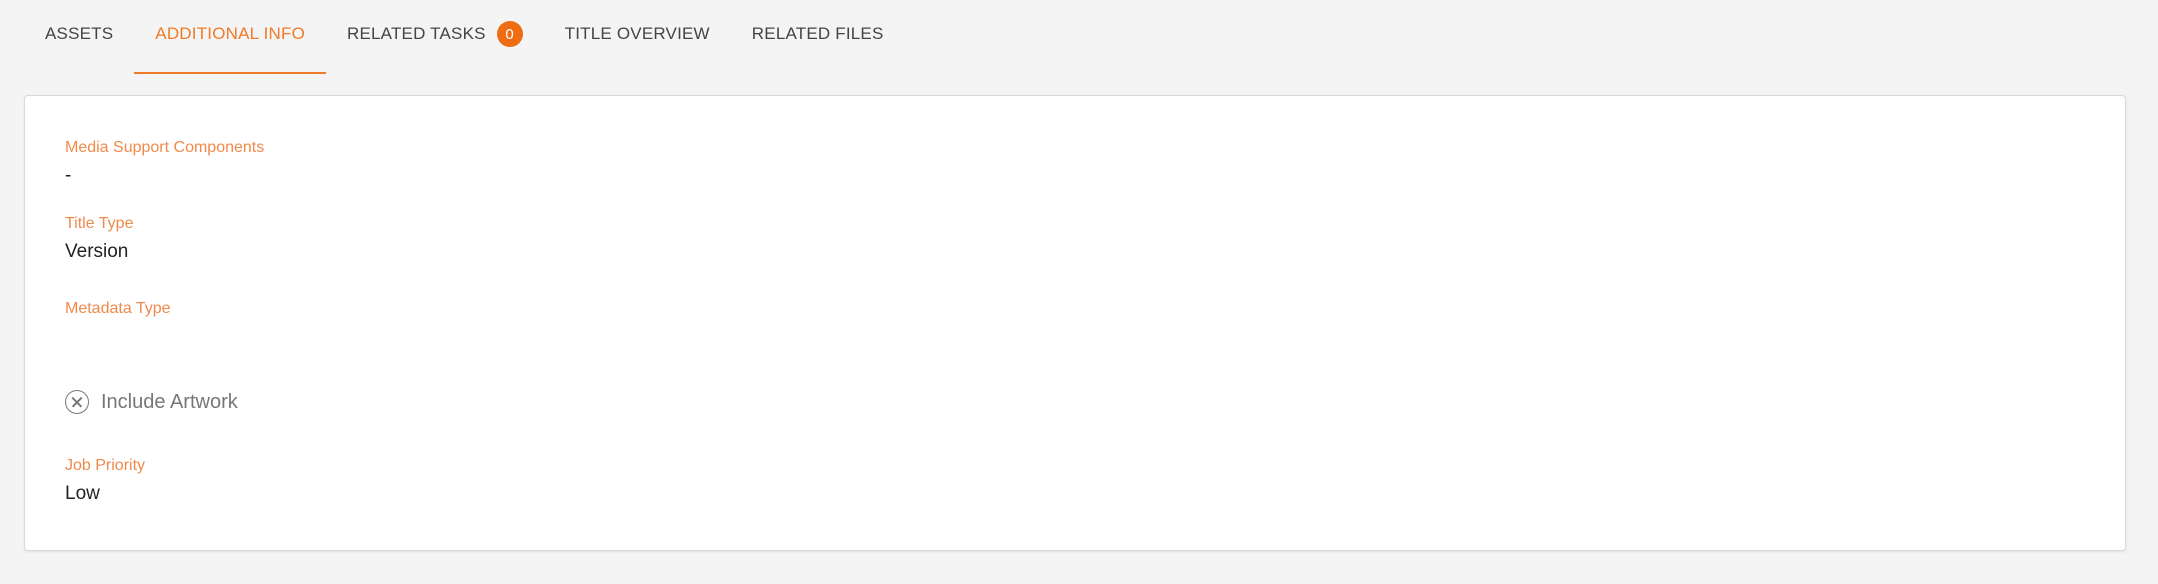  What do you see at coordinates (164, 163) in the screenshot?
I see `media-support-components-field: Media Support Components -` at bounding box center [164, 163].